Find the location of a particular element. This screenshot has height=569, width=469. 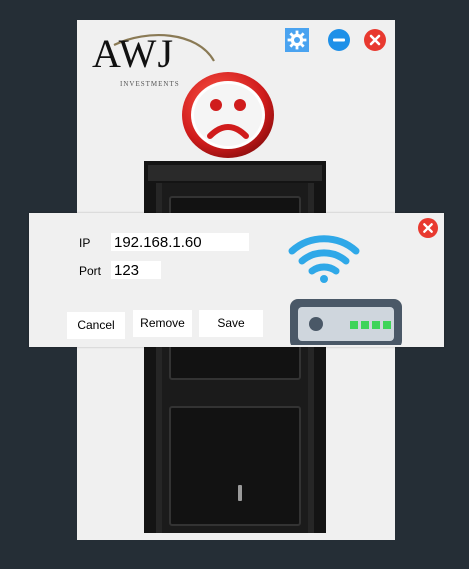

ip-input is located at coordinates (180, 242).